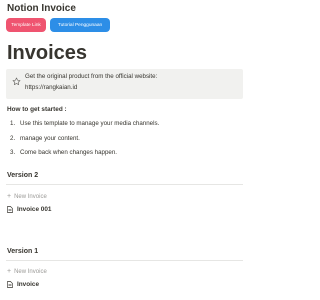 The width and height of the screenshot is (320, 300). Describe the element at coordinates (69, 152) in the screenshot. I see `step-text: Come back when changes happen.` at that location.